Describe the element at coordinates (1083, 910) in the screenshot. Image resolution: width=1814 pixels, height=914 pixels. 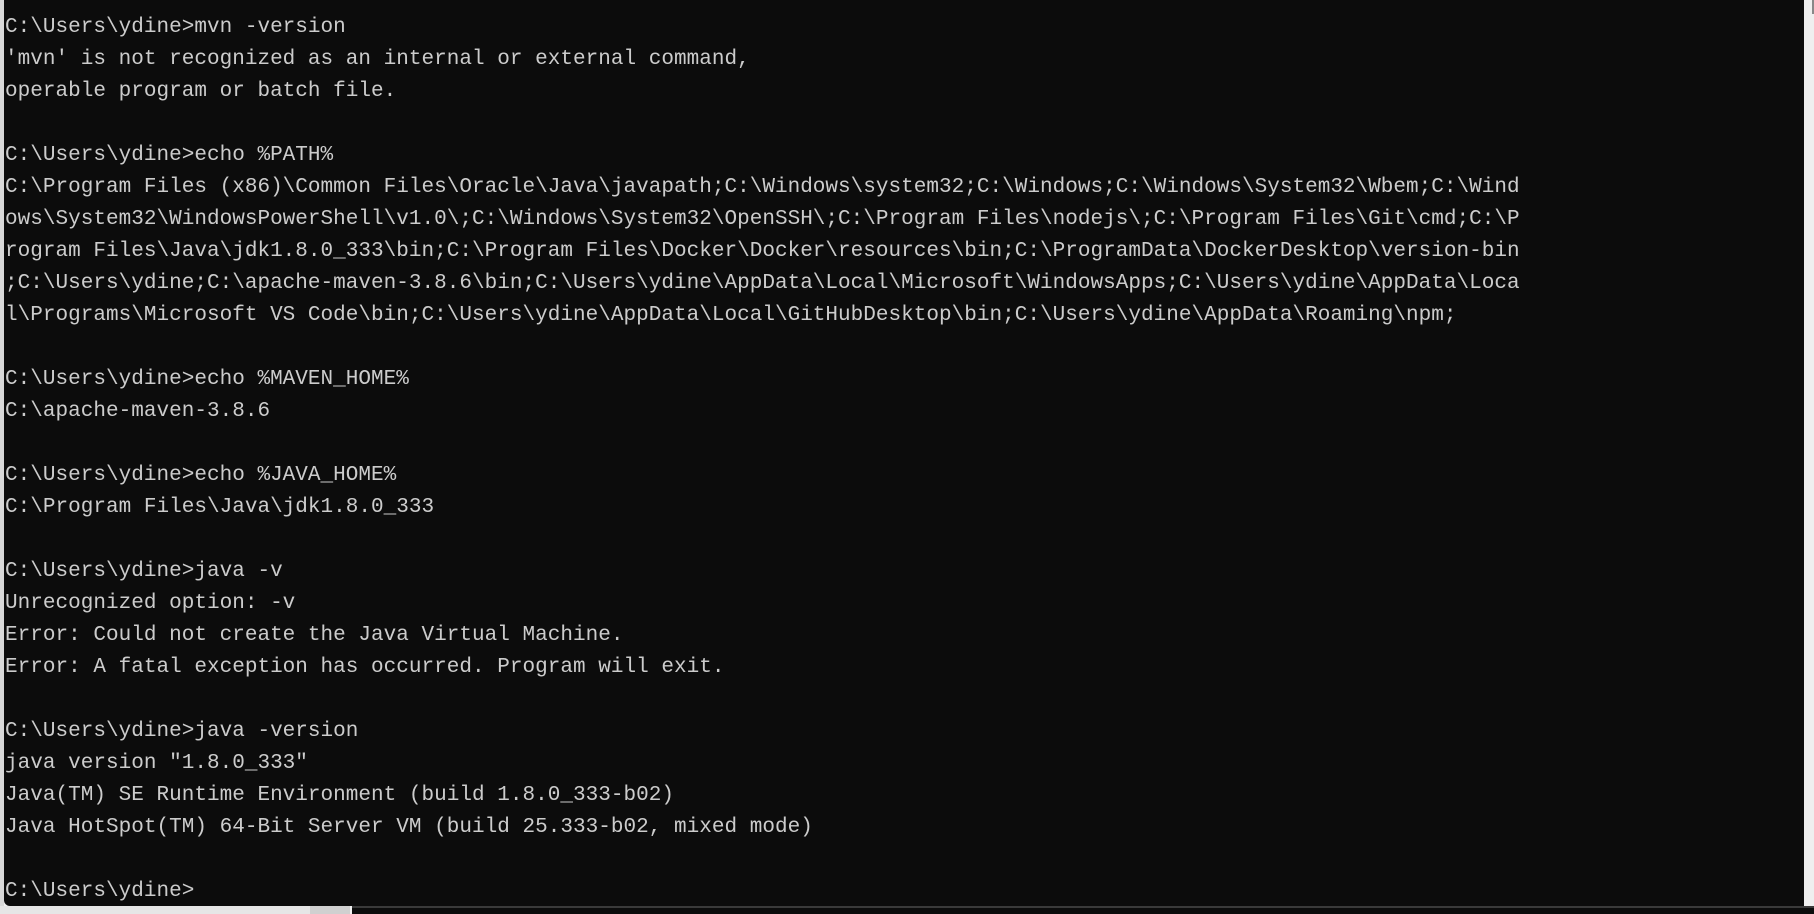
I see `background-terminal-edge` at that location.